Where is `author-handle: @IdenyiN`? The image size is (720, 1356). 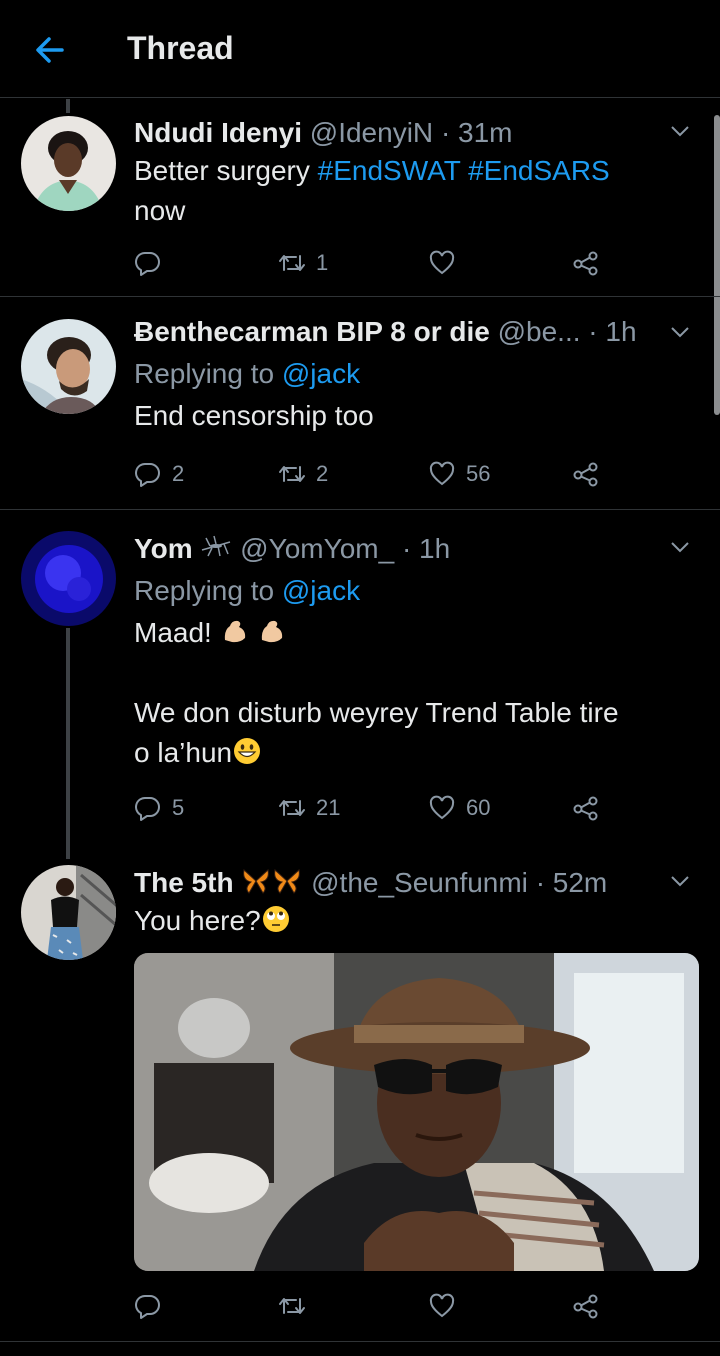 author-handle: @IdenyiN is located at coordinates (371, 132).